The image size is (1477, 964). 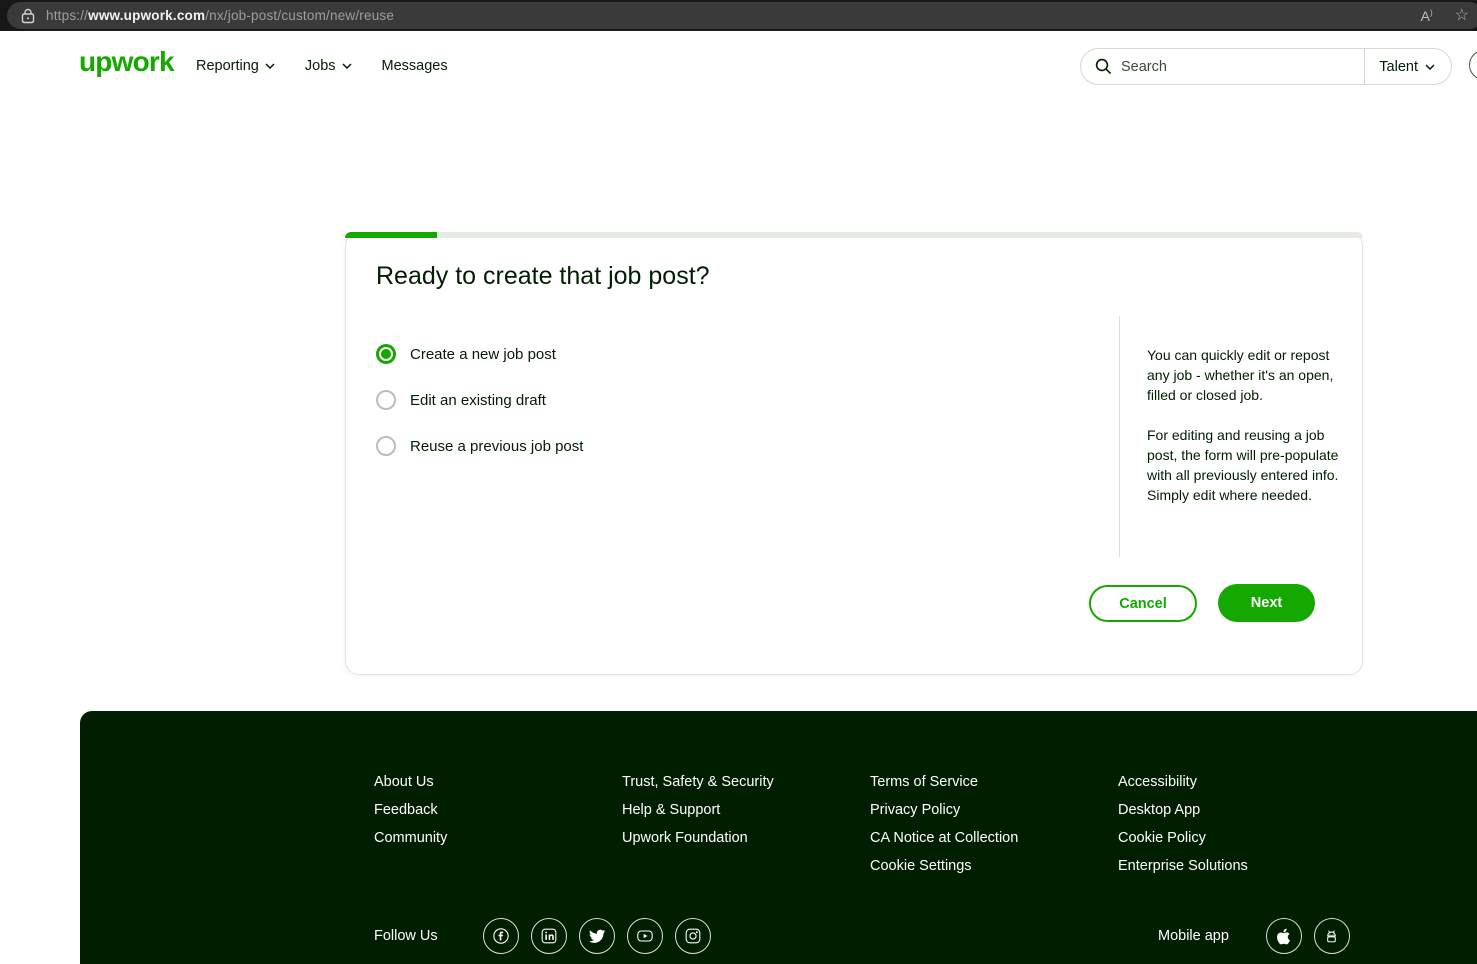 What do you see at coordinates (1283, 936) in the screenshot?
I see `apple-app-icon` at bounding box center [1283, 936].